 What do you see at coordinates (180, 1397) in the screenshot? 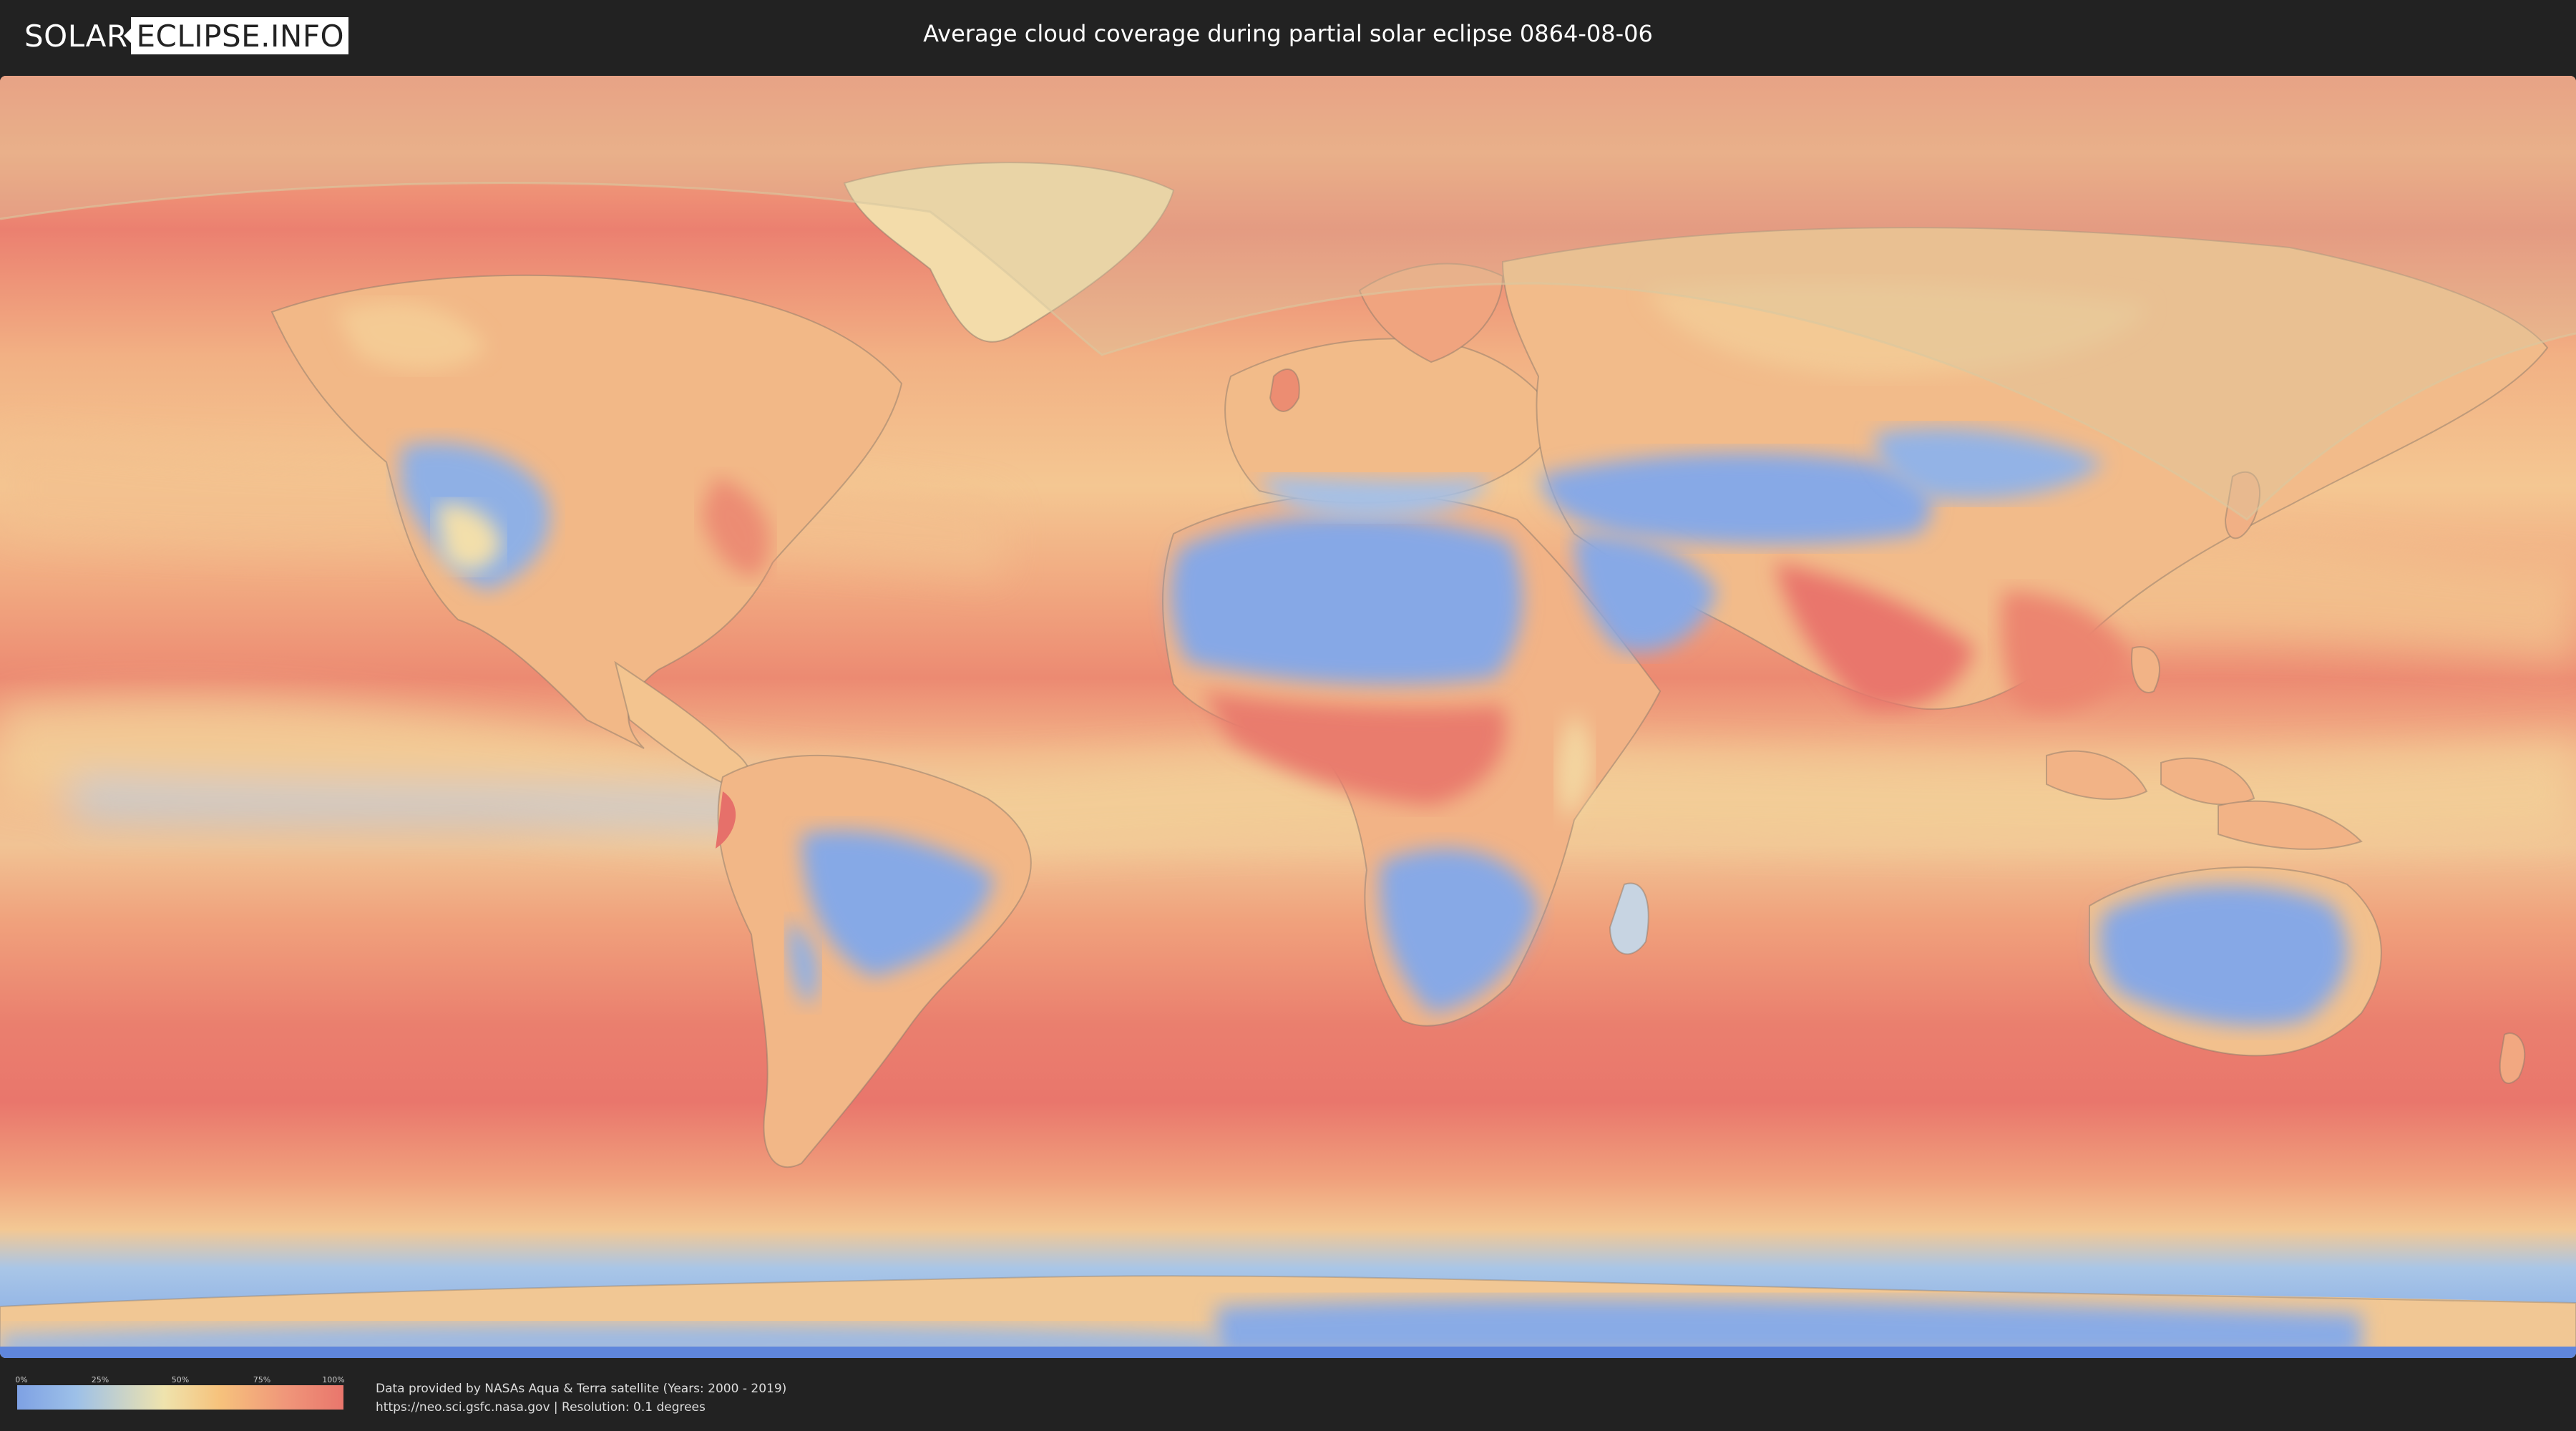
I see `legend-color-scale` at bounding box center [180, 1397].